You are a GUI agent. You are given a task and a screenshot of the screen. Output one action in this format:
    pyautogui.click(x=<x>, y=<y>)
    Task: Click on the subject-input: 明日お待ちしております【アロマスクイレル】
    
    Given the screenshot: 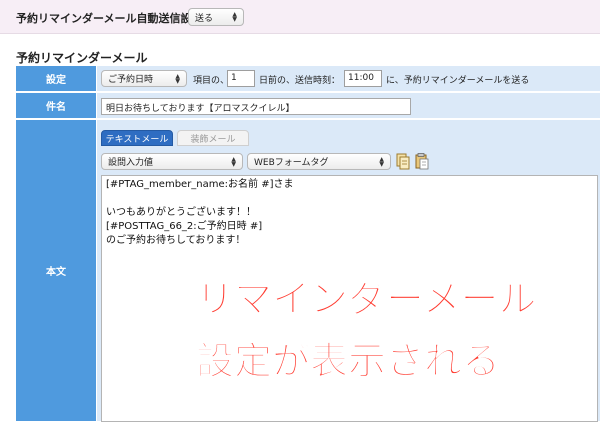 What is the action you would take?
    pyautogui.click(x=256, y=106)
    